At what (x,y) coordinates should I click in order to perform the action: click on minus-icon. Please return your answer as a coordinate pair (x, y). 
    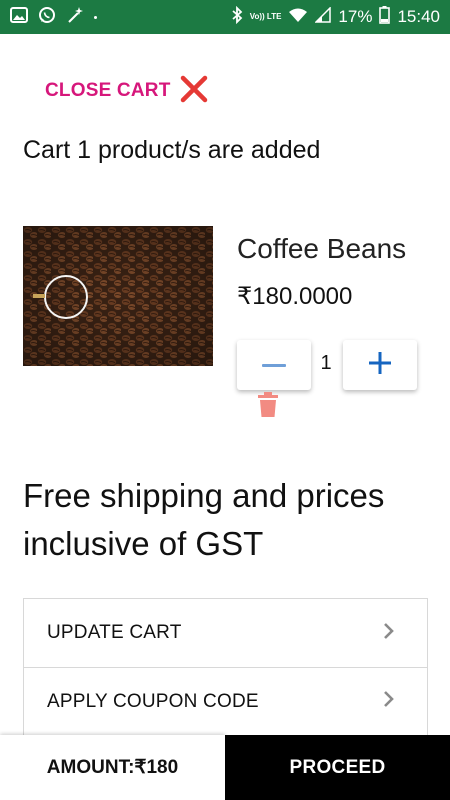
    Looking at the image, I should click on (274, 365).